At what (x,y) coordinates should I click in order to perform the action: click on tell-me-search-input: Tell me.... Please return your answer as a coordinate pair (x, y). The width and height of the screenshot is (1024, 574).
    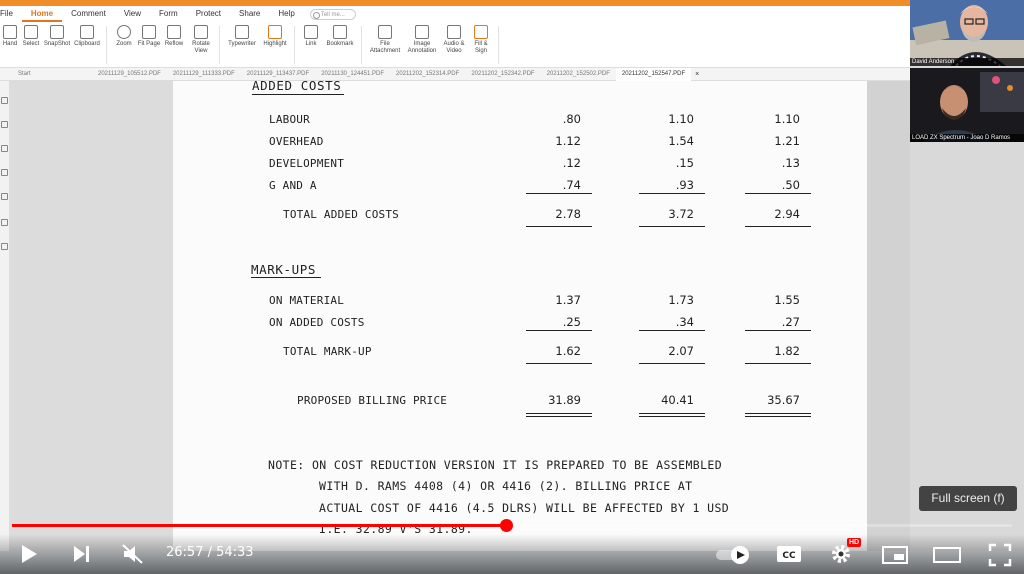
    Looking at the image, I should click on (332, 14).